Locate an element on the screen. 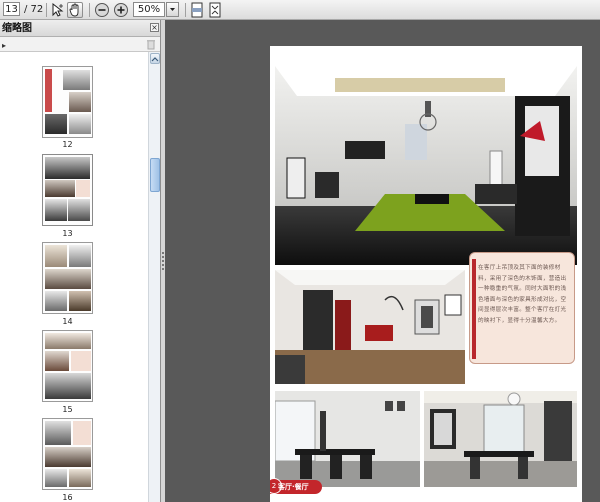 Image resolution: width=600 pixels, height=502 pixels. thumbnail-label: 13 is located at coordinates (67, 233).